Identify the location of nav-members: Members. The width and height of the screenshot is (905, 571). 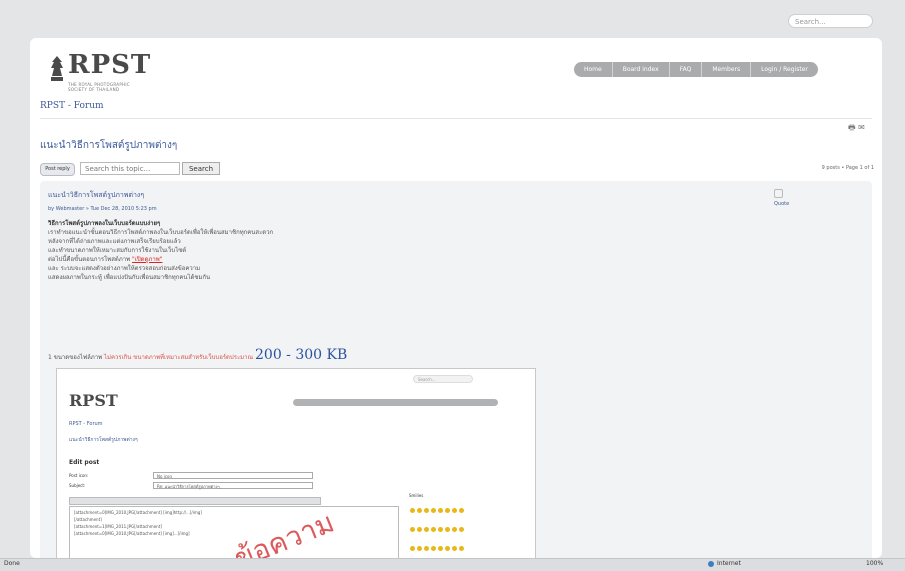
(727, 69).